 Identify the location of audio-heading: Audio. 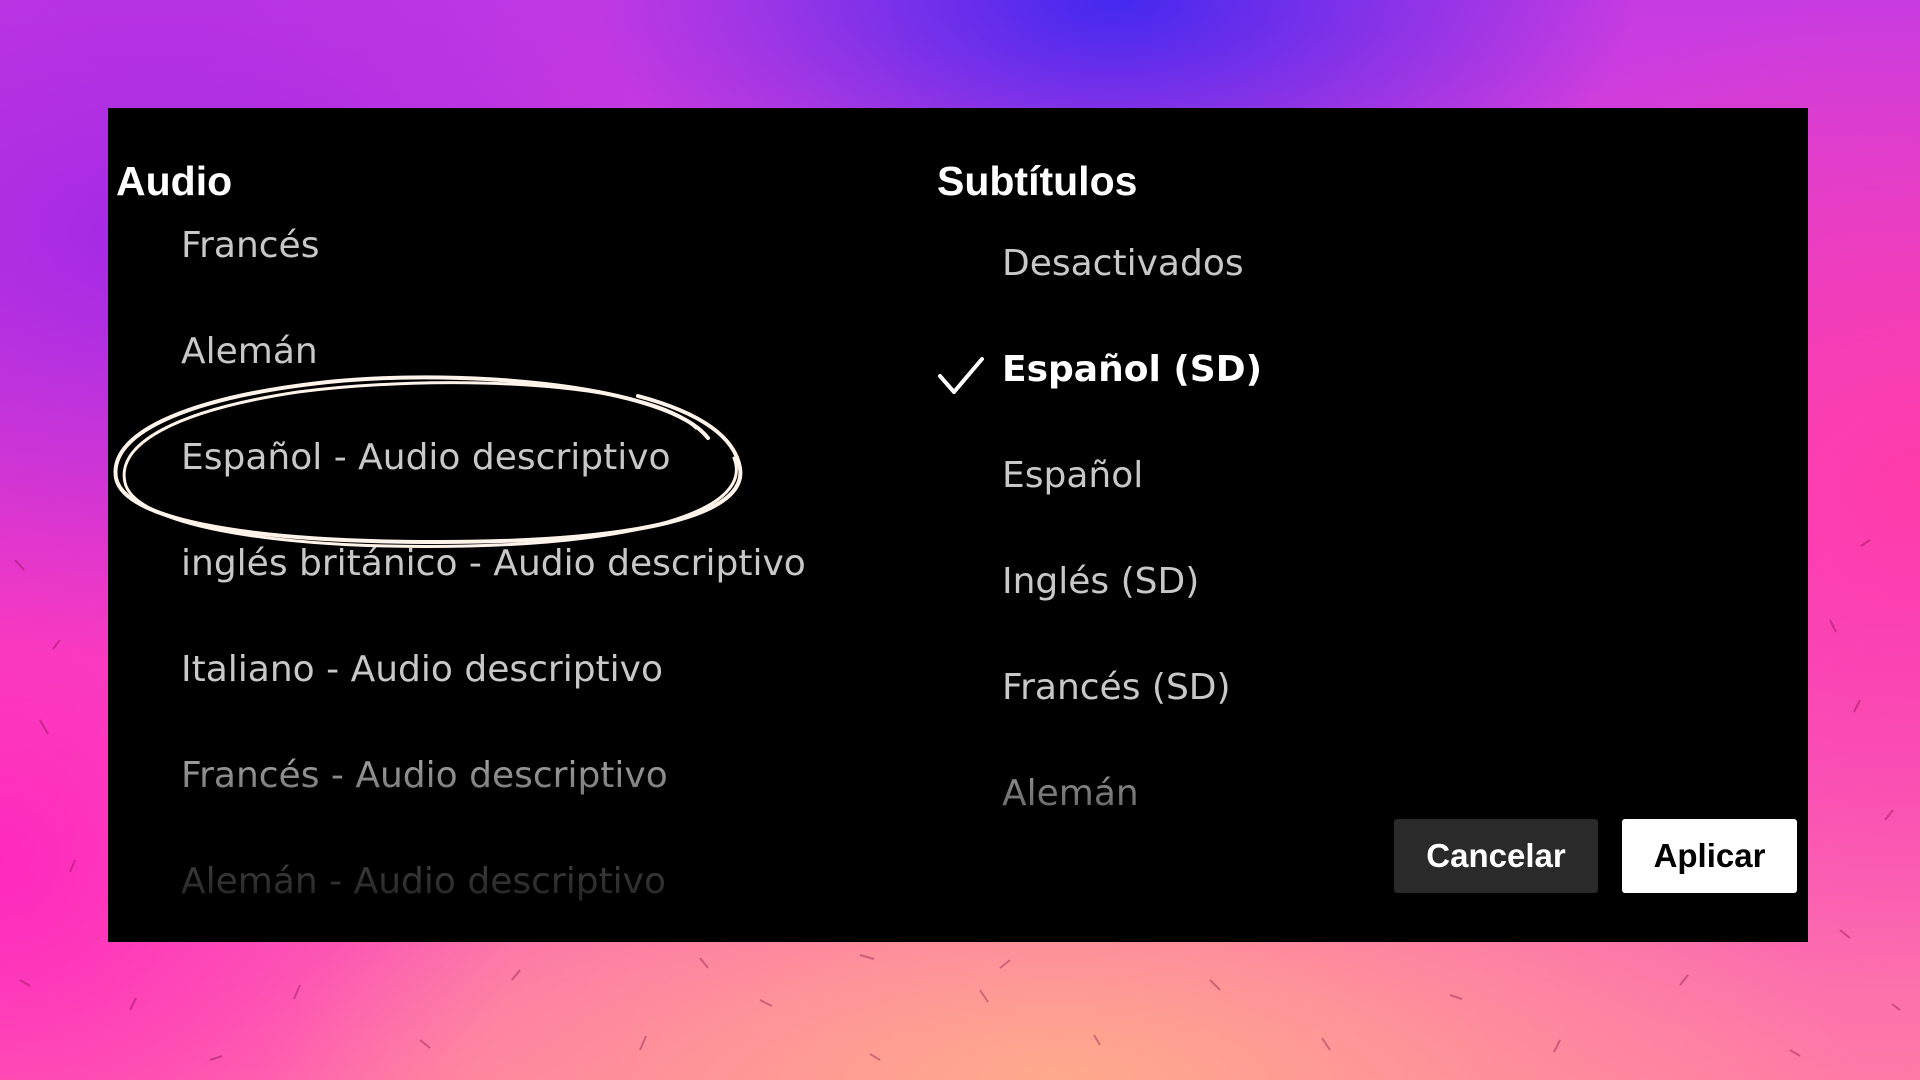
(174, 181).